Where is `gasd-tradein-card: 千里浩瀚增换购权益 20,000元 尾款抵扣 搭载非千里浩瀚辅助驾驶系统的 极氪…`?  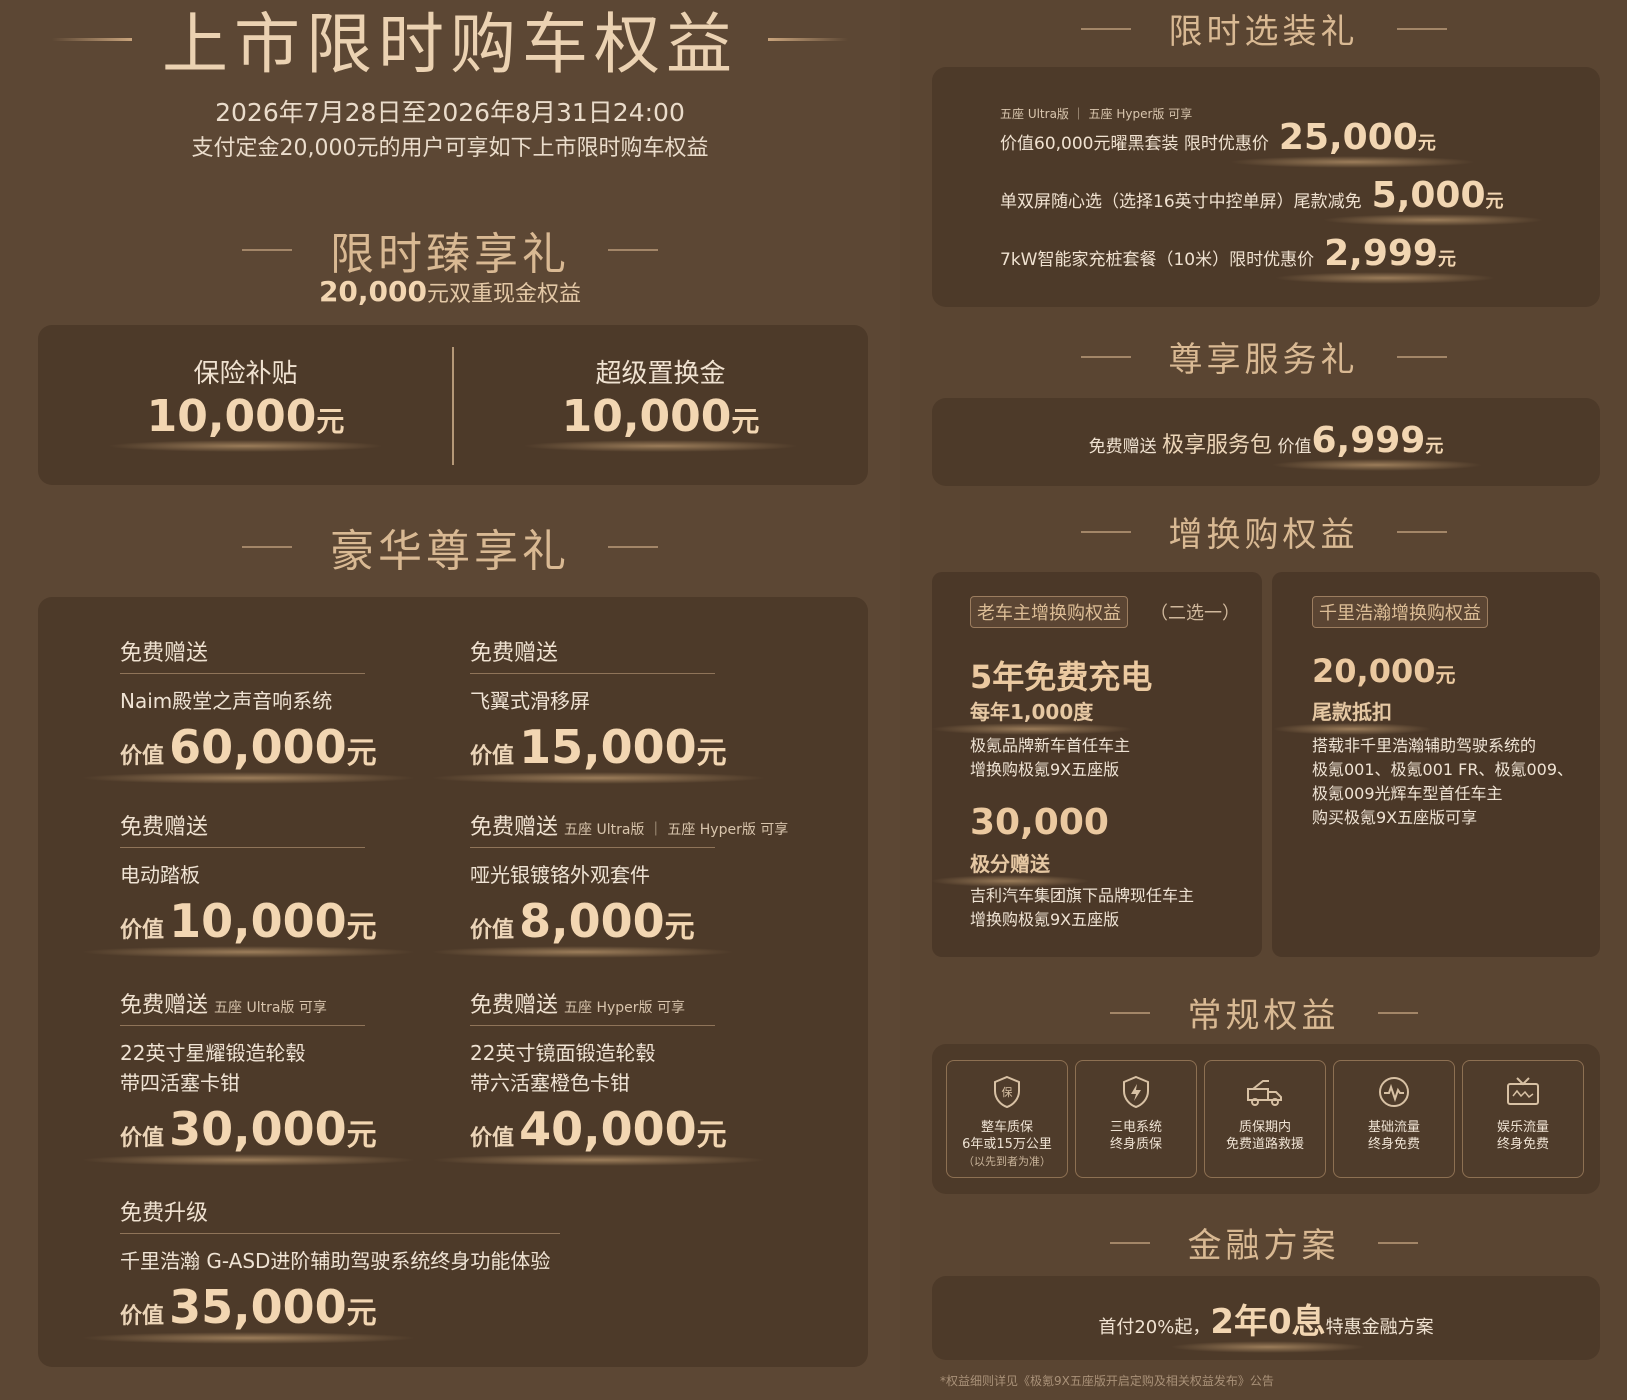
gasd-tradein-card: 千里浩瀚增换购权益 20,000元 尾款抵扣 搭载非千里浩瀚辅助驾驶系统的 极氪… is located at coordinates (1436, 764).